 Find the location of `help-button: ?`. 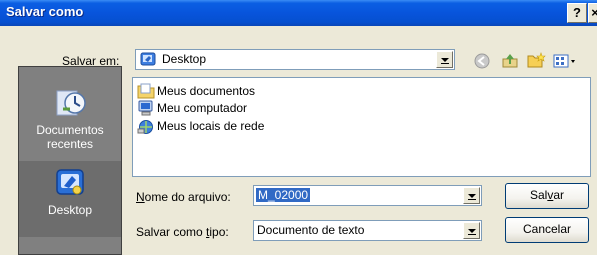

help-button: ? is located at coordinates (577, 13).